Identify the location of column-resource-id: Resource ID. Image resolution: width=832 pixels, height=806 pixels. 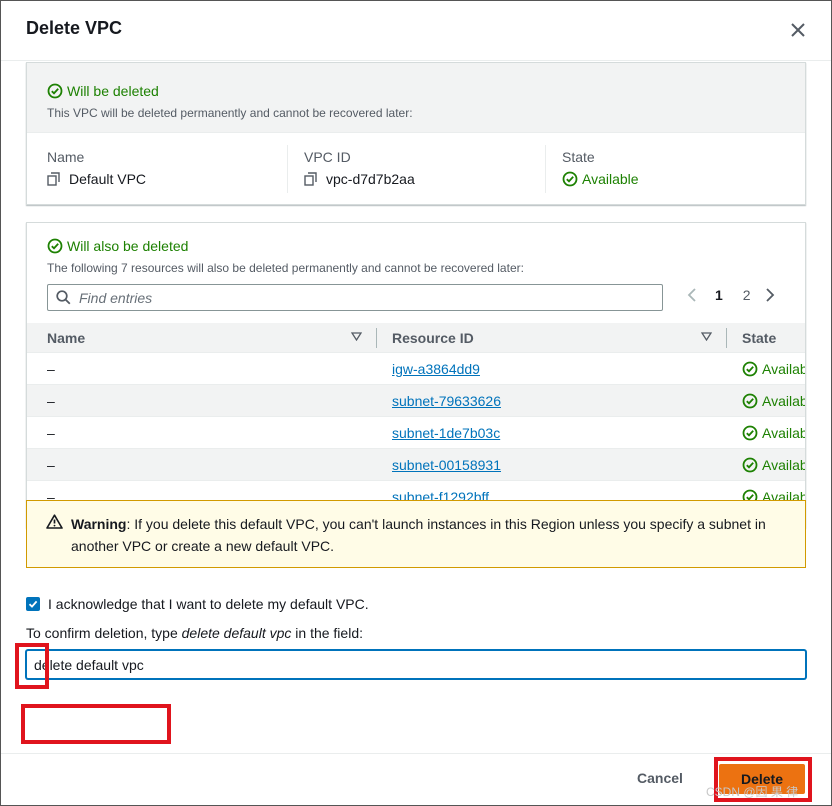
(433, 338).